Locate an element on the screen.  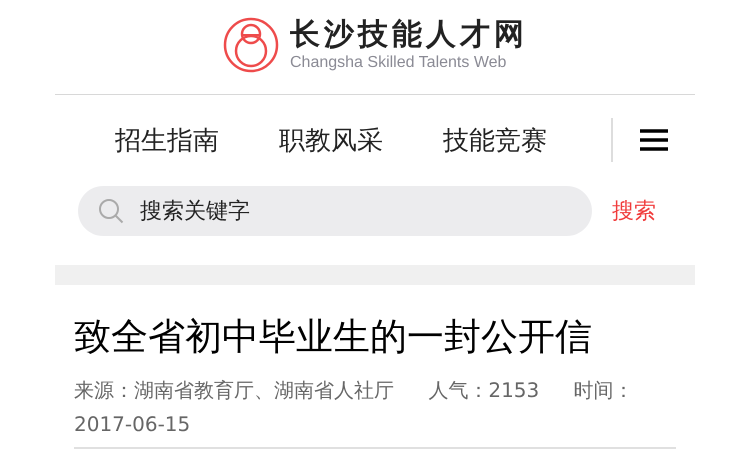
article-title: 致全省初中毕业生的一封公开信 is located at coordinates (333, 337).